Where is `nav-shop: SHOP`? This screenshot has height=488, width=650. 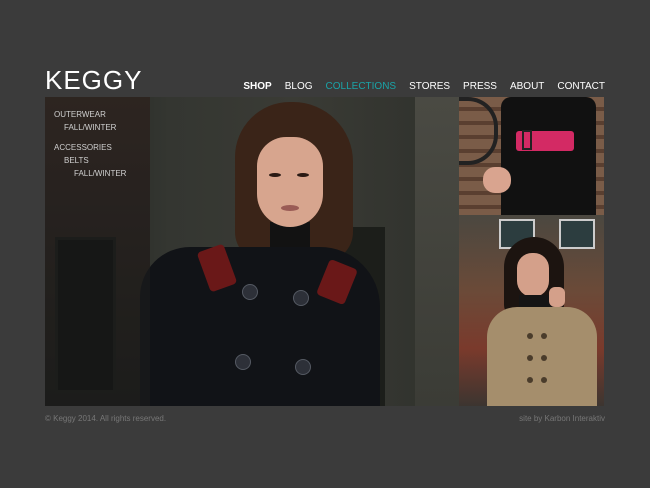
nav-shop: SHOP is located at coordinates (257, 87).